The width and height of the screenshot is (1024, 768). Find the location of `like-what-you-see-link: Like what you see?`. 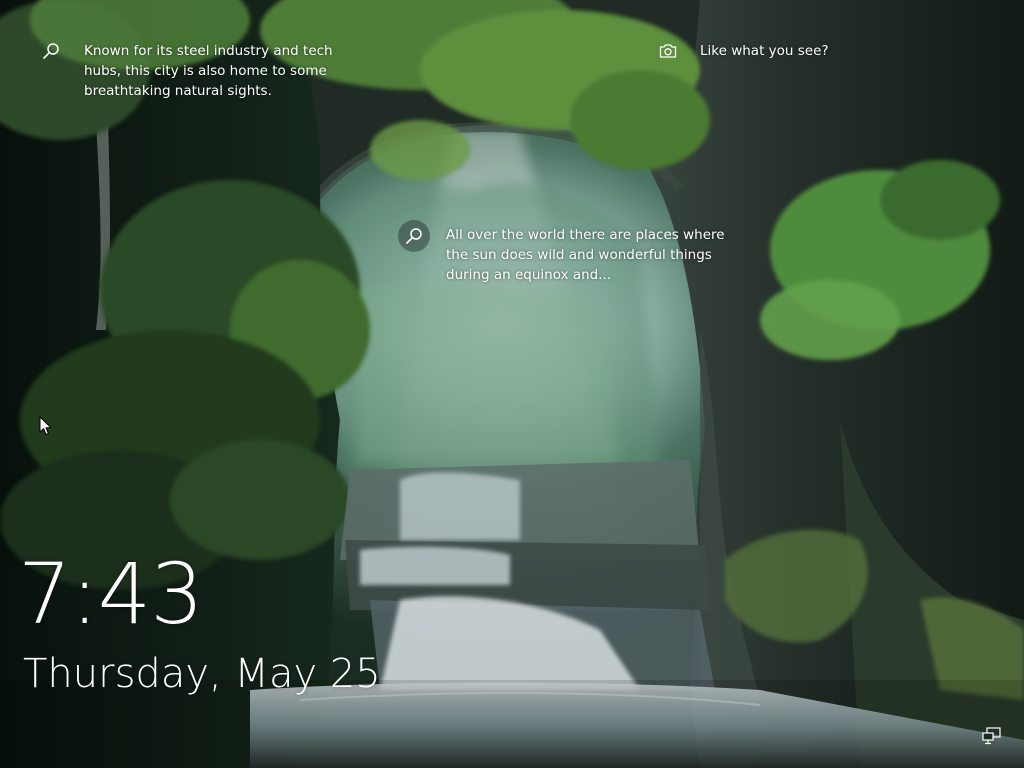

like-what-you-see-link: Like what you see? is located at coordinates (743, 51).